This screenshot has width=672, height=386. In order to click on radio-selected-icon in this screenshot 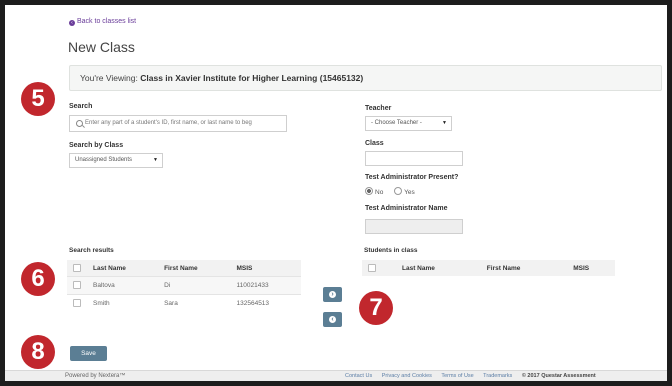, I will do `click(369, 191)`.